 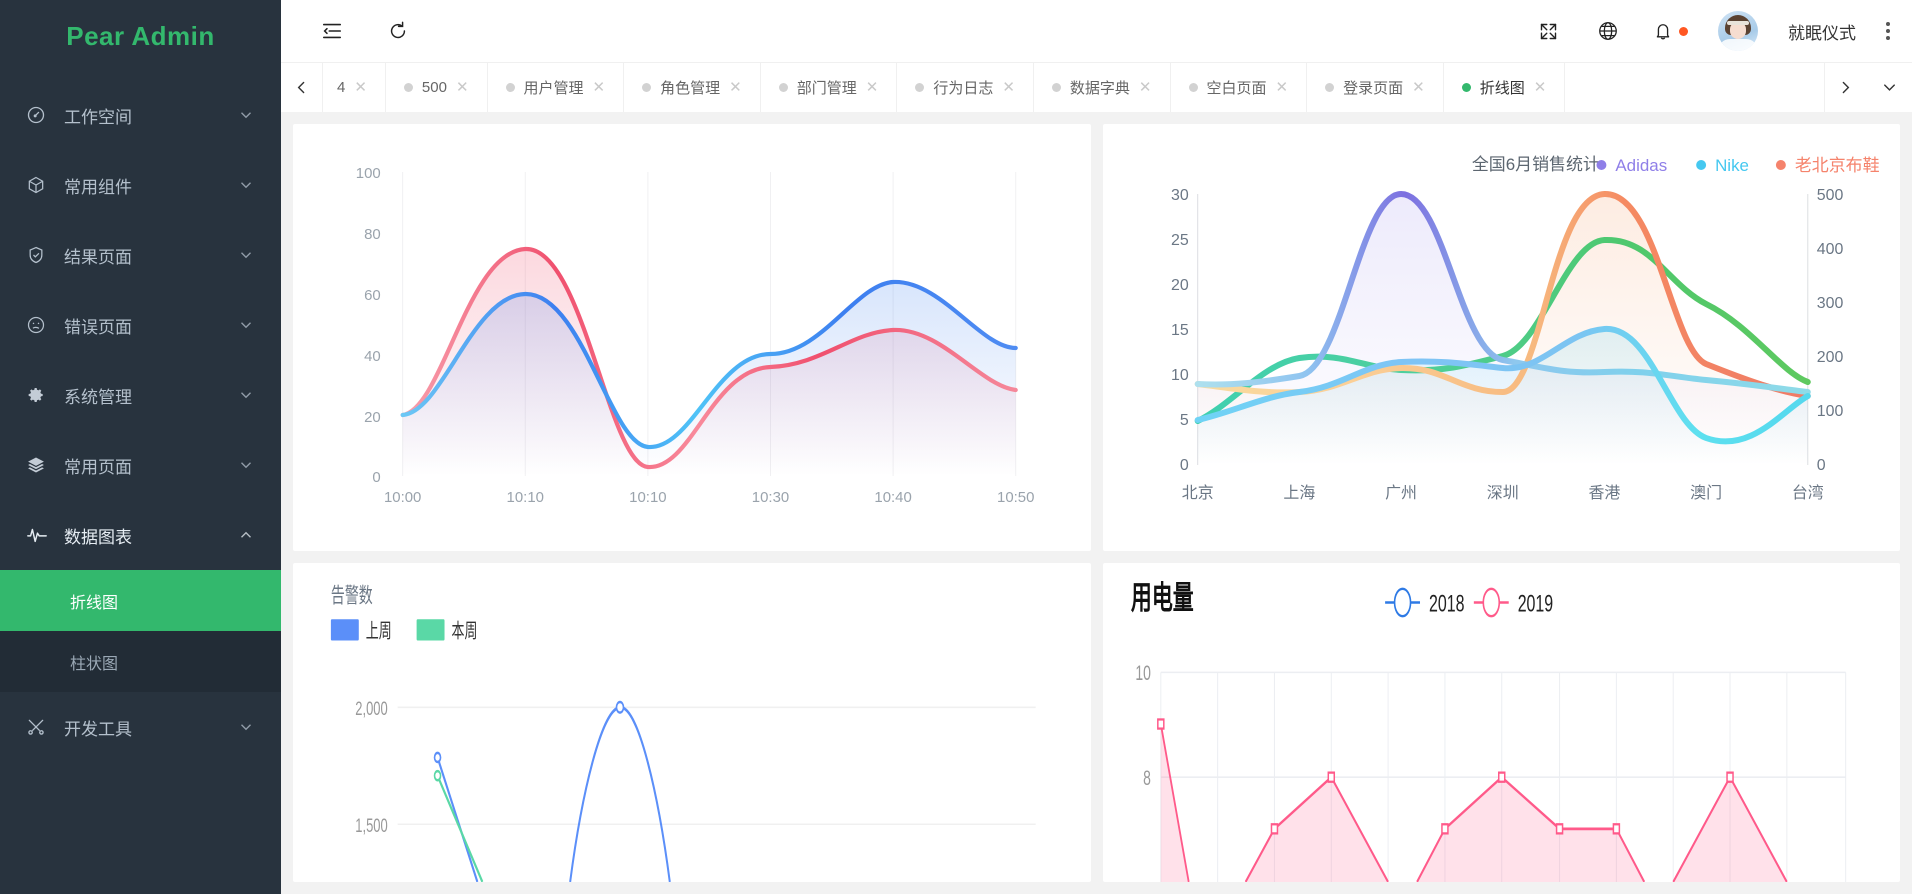 What do you see at coordinates (140, 661) in the screenshot?
I see `sidebar-item-bar-chart: 柱状图` at bounding box center [140, 661].